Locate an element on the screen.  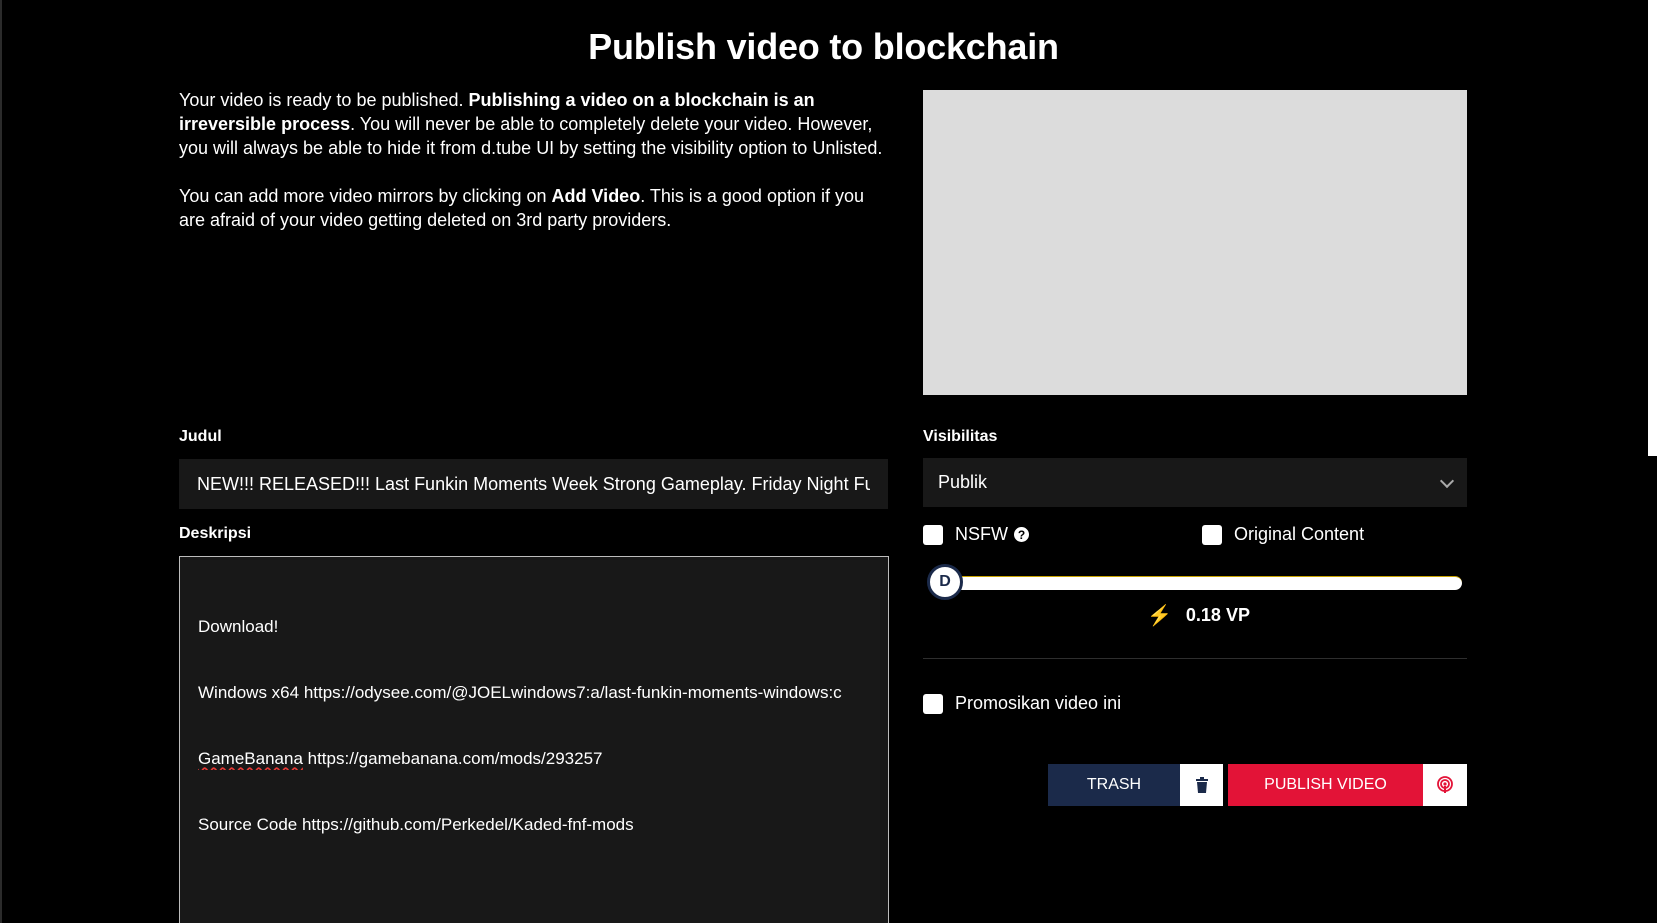
vp-slider-knob: D is located at coordinates (945, 582).